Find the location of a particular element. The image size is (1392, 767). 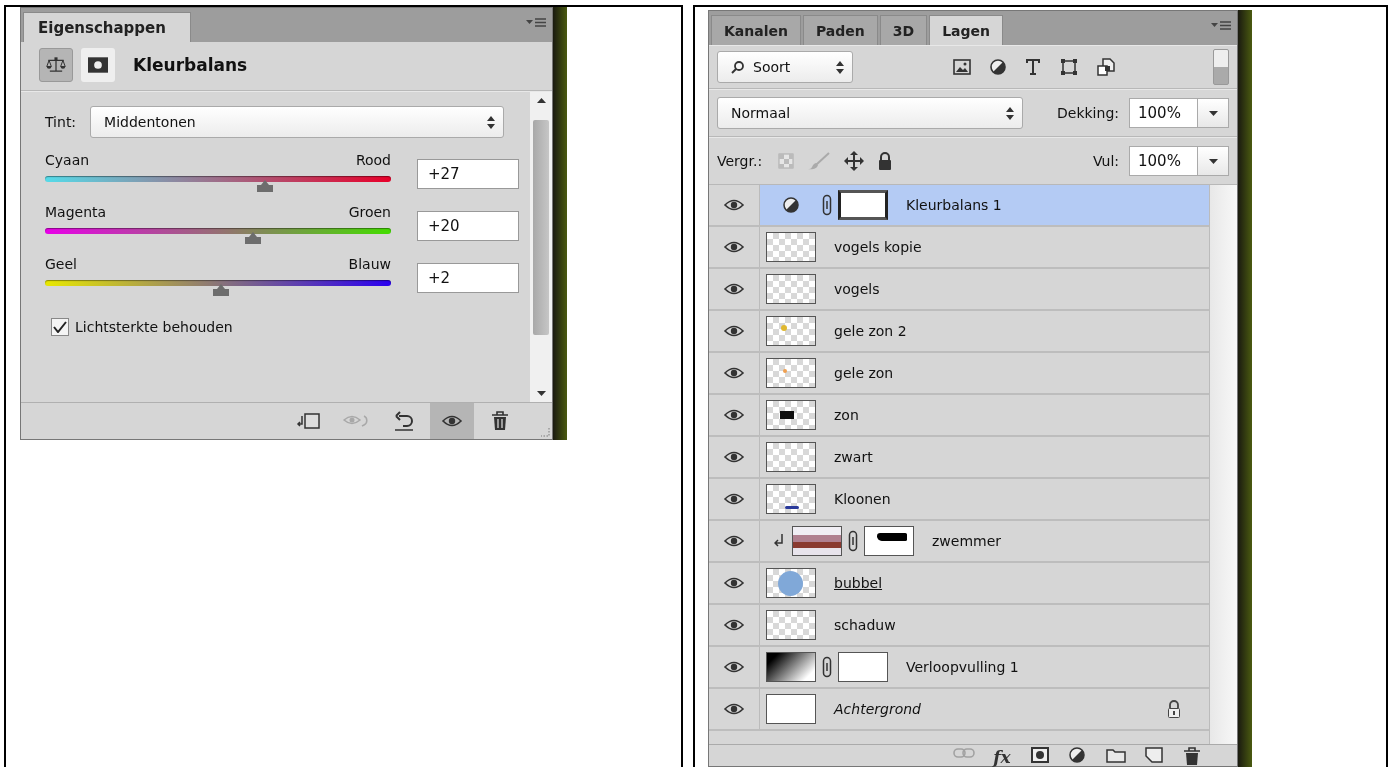

slider-label: Magenta is located at coordinates (76, 212).